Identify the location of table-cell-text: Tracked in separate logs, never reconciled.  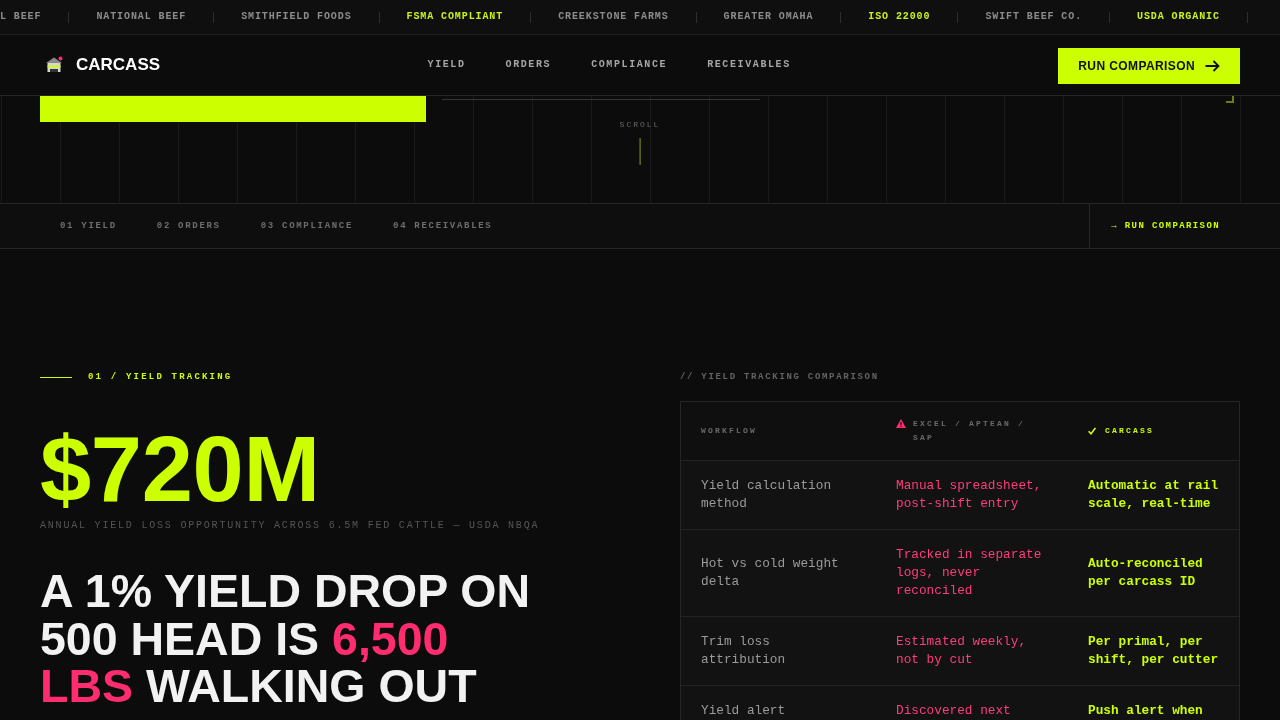
(969, 573).